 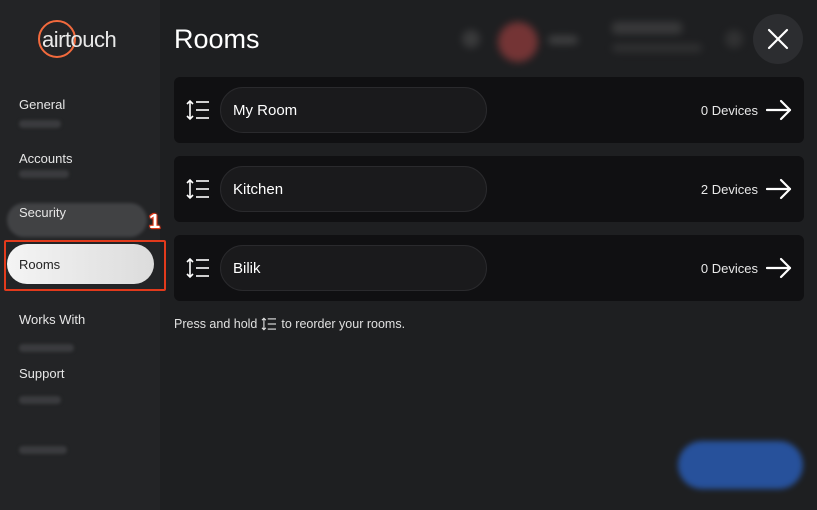 I want to click on device-count: 2 Devices, so click(x=729, y=189).